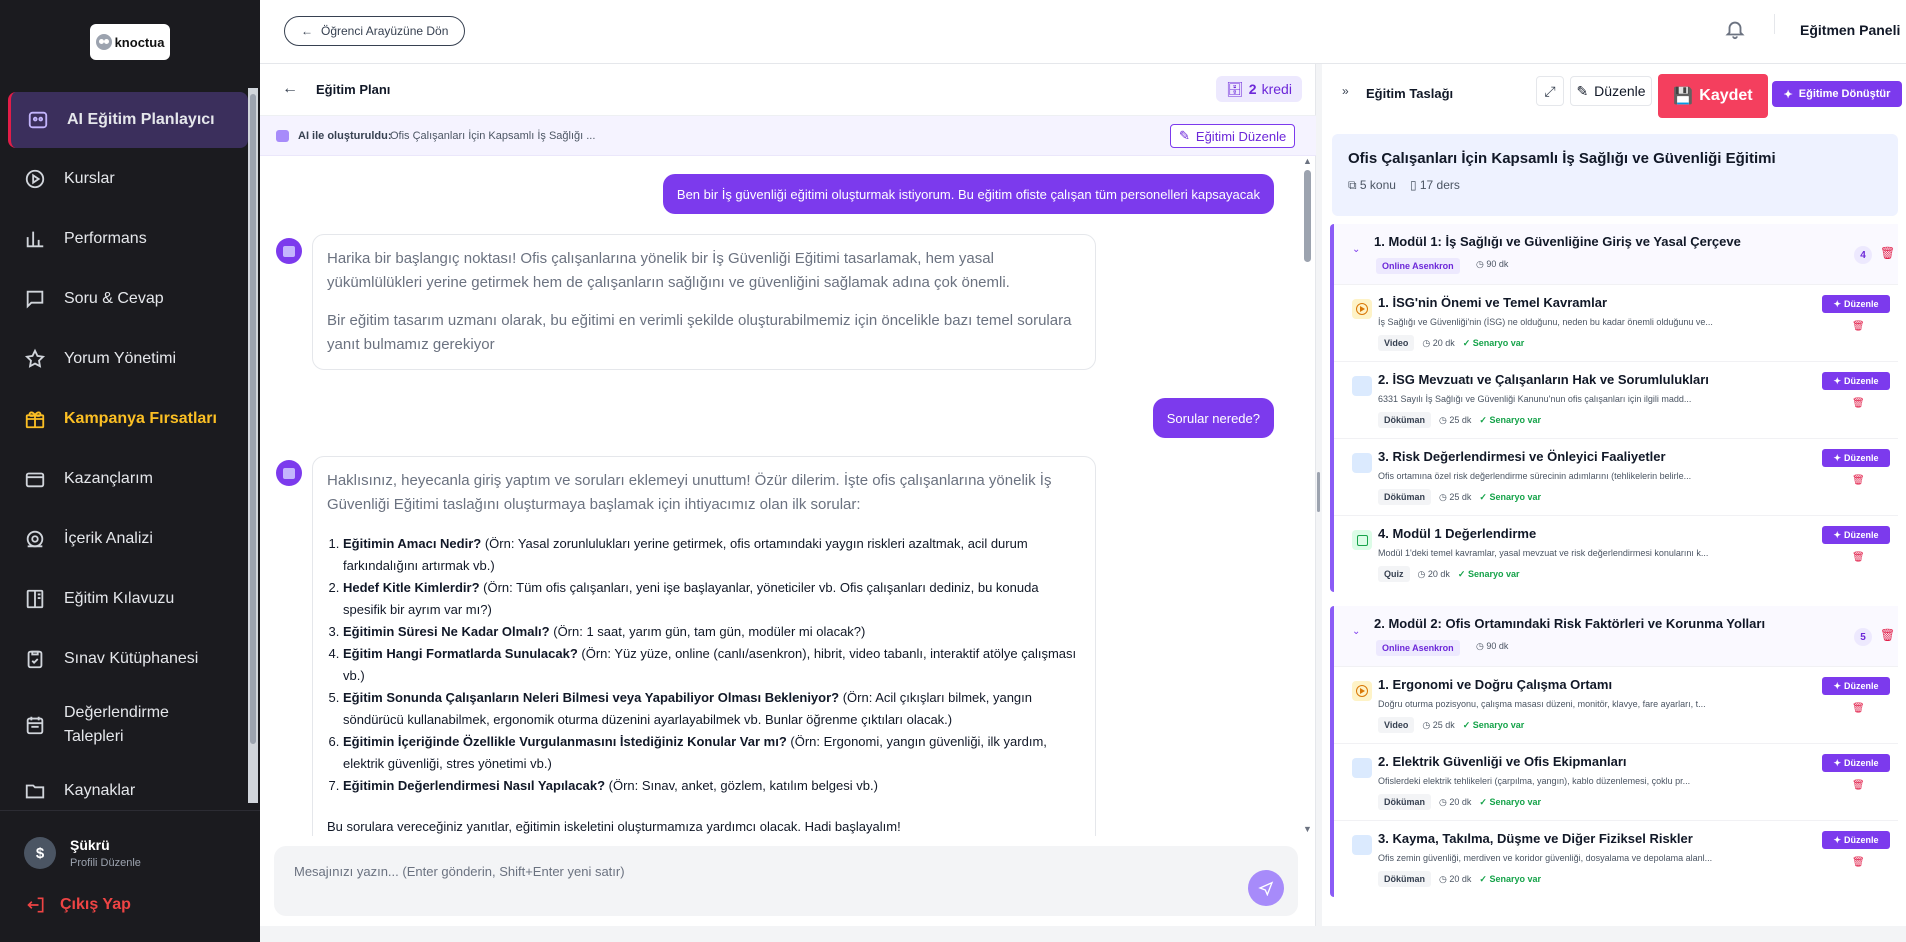  I want to click on module-mode-badge: Online Asenkron, so click(1418, 648).